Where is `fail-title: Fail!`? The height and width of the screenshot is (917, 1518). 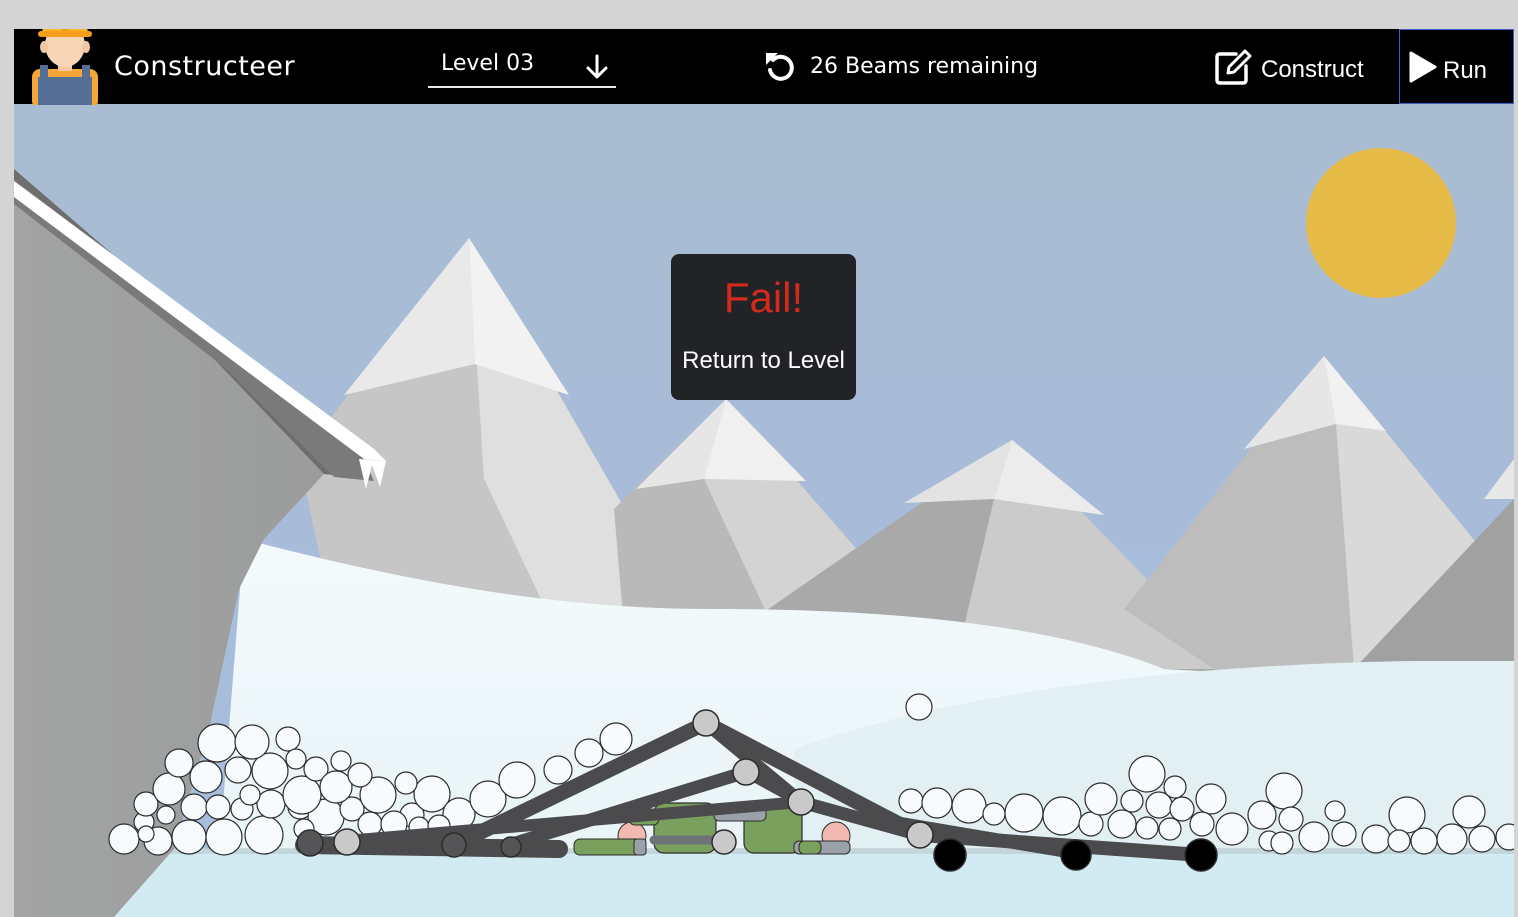 fail-title: Fail! is located at coordinates (763, 297).